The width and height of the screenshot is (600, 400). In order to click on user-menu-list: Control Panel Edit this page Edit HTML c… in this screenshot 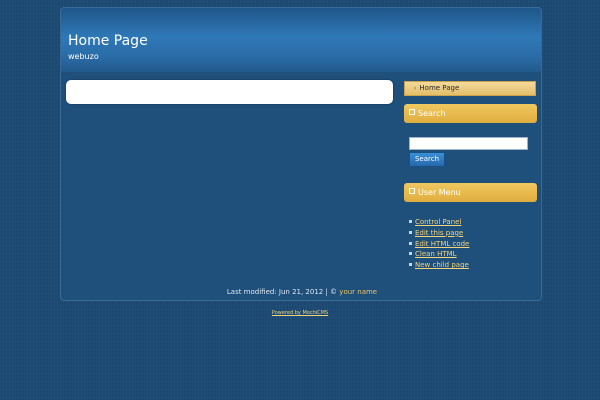, I will do `click(439, 244)`.